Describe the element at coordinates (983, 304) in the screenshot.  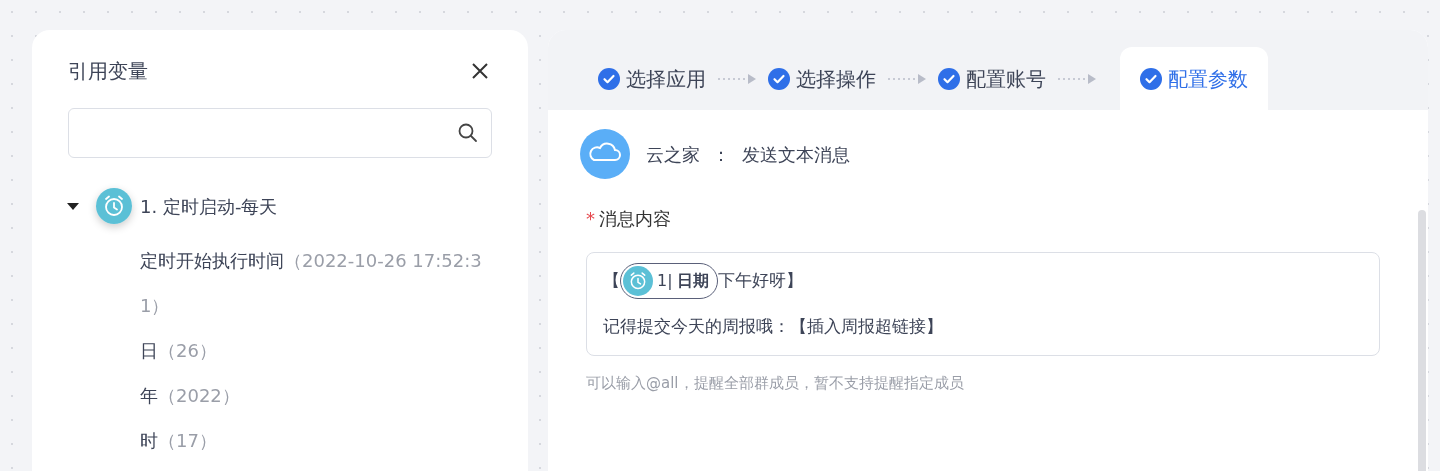
I see `message-editor: 【 1| 日期 下午好呀】 记得提交今天的周报哦：【插入周报超链接】` at that location.